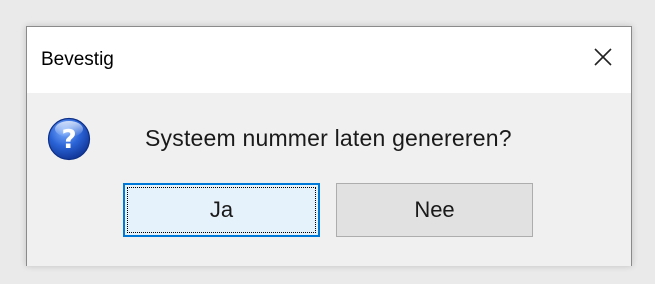  I want to click on no-button: Nee, so click(434, 210).